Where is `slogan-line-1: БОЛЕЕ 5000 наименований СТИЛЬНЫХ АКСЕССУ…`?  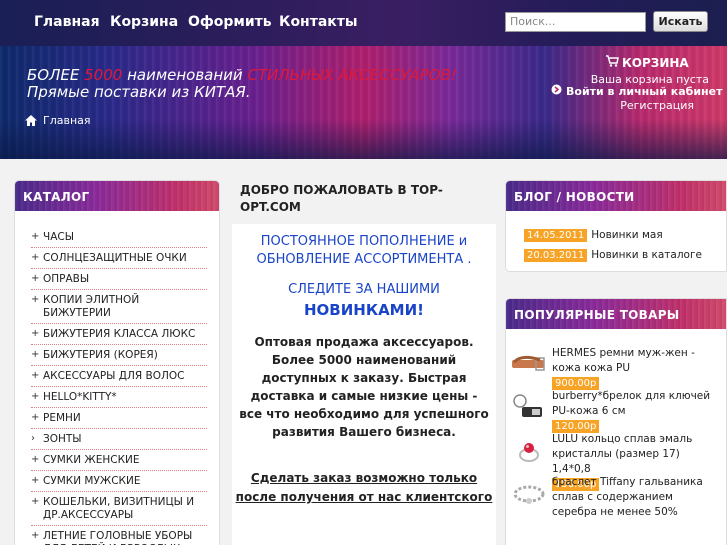
slogan-line-1: БОЛЕЕ 5000 наименований СТИЛЬНЫХ АКСЕССУ… is located at coordinates (242, 75).